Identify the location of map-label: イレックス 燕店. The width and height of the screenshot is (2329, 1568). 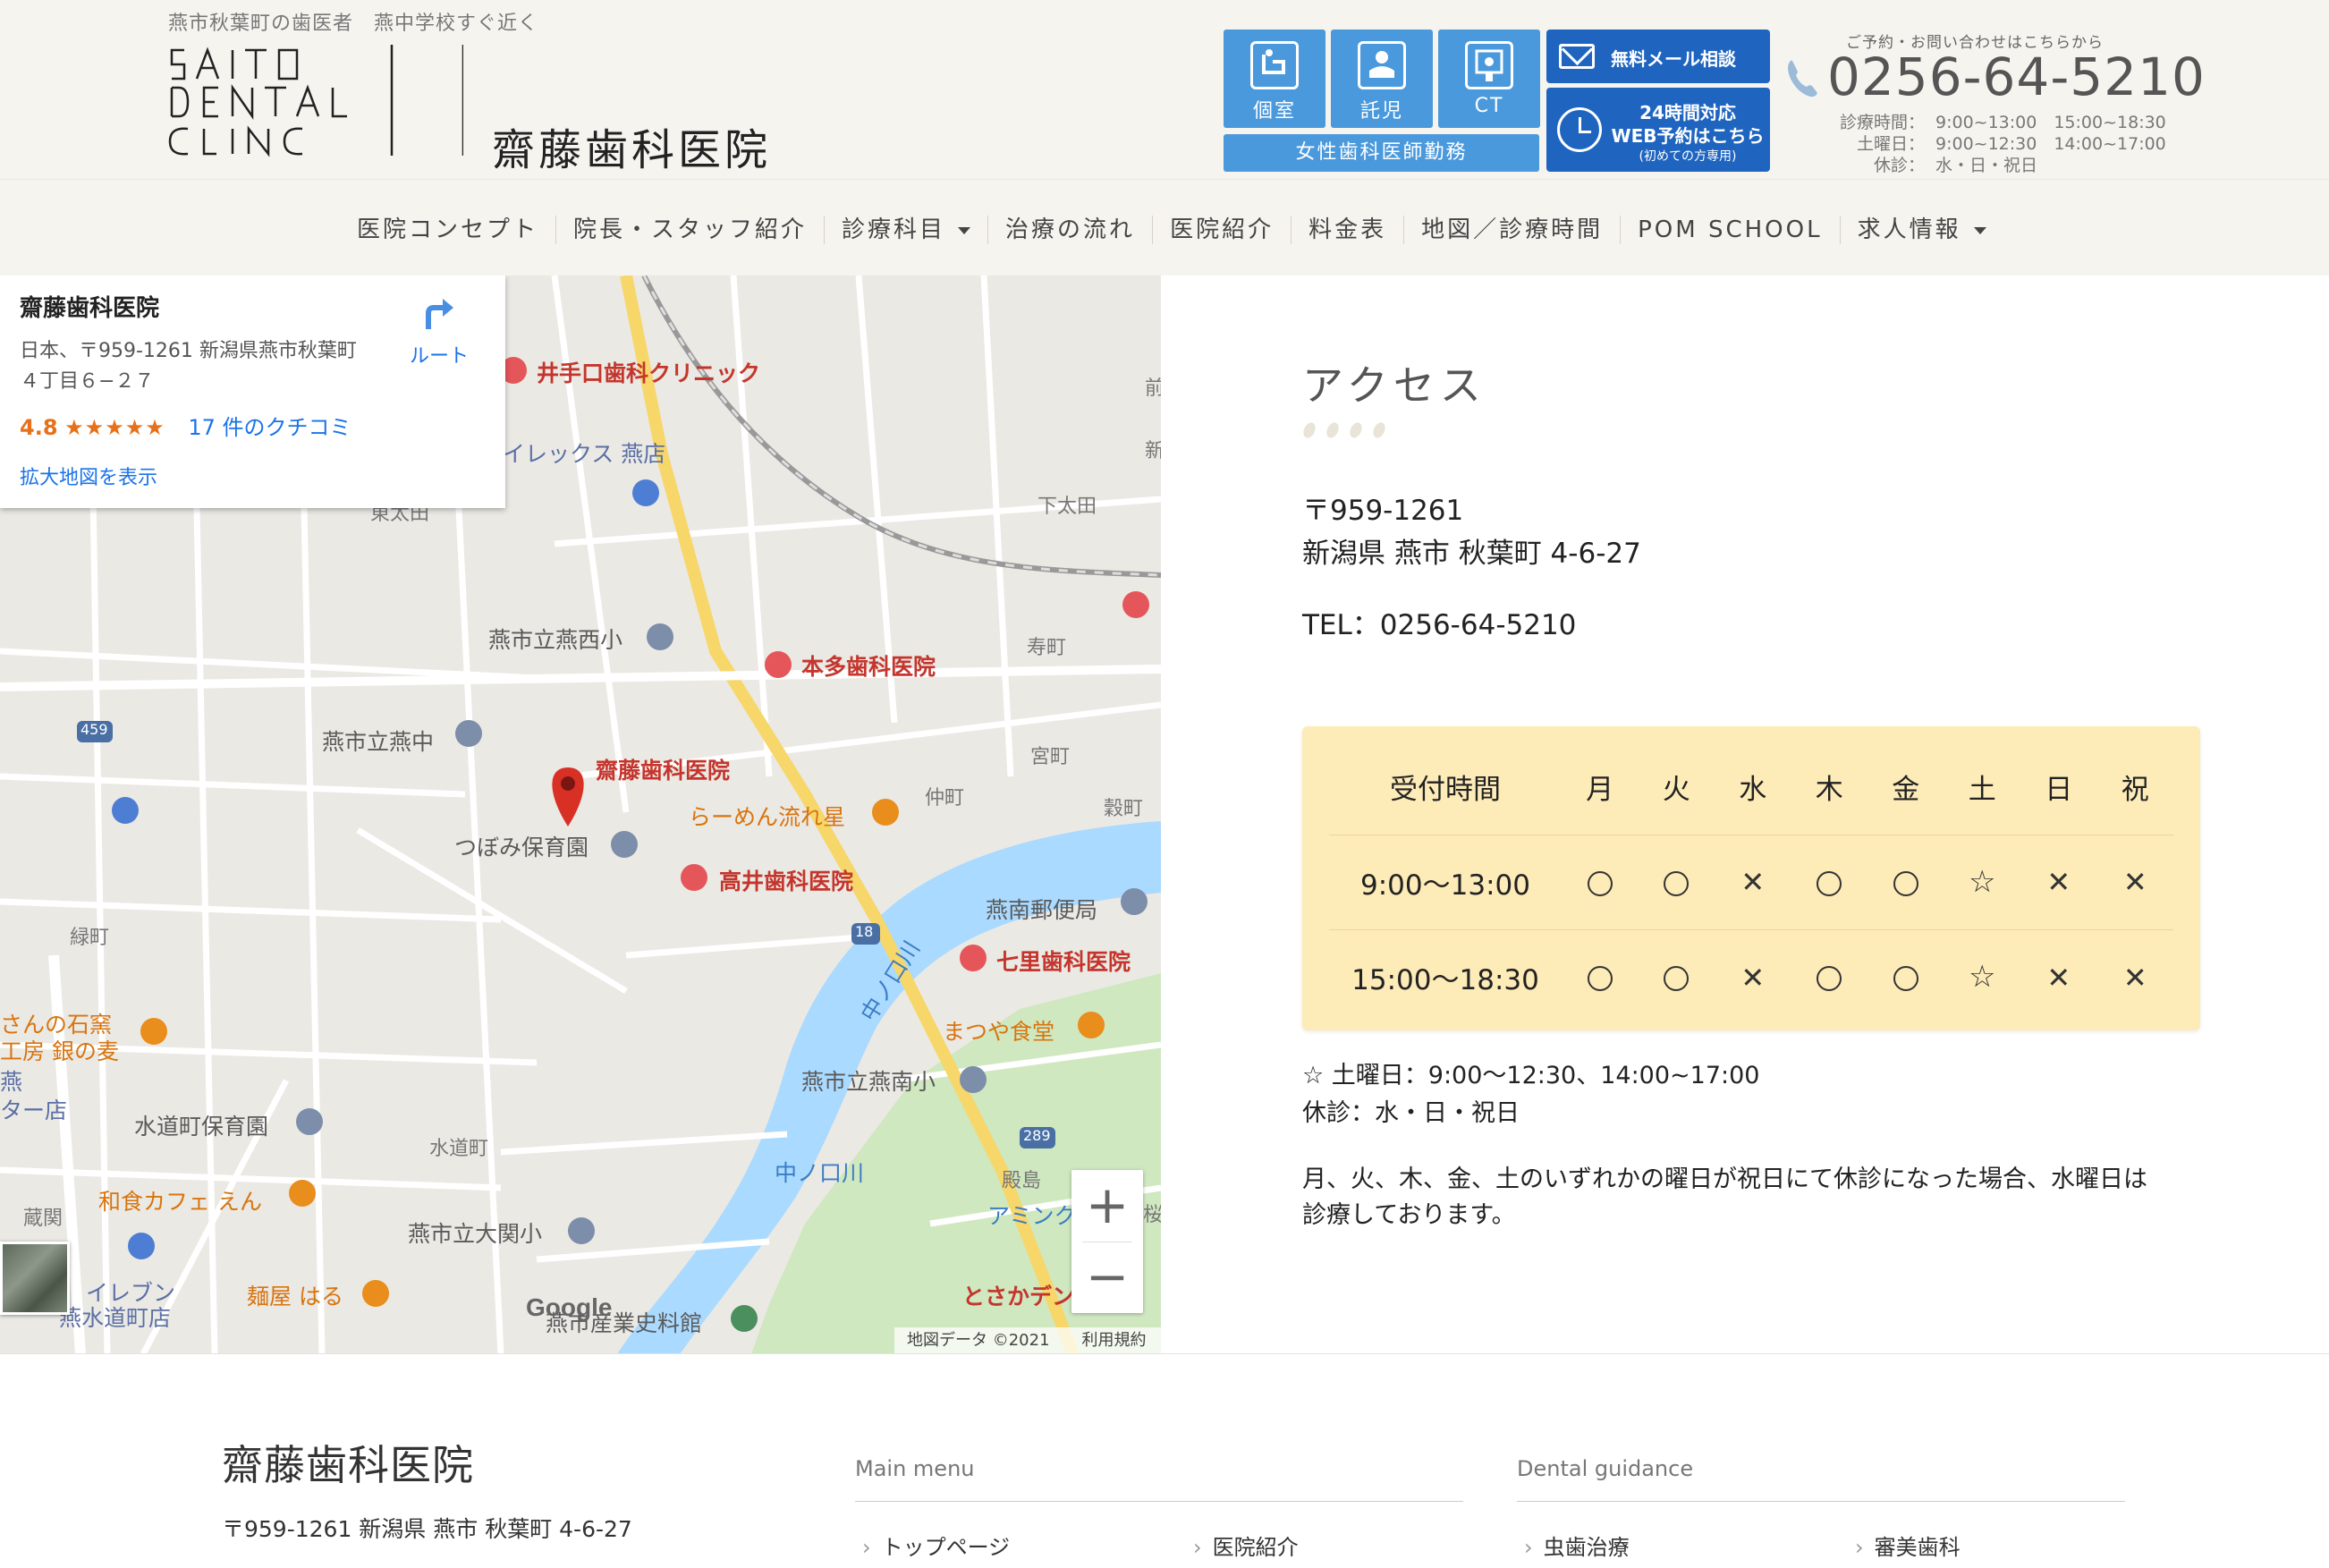
(584, 453).